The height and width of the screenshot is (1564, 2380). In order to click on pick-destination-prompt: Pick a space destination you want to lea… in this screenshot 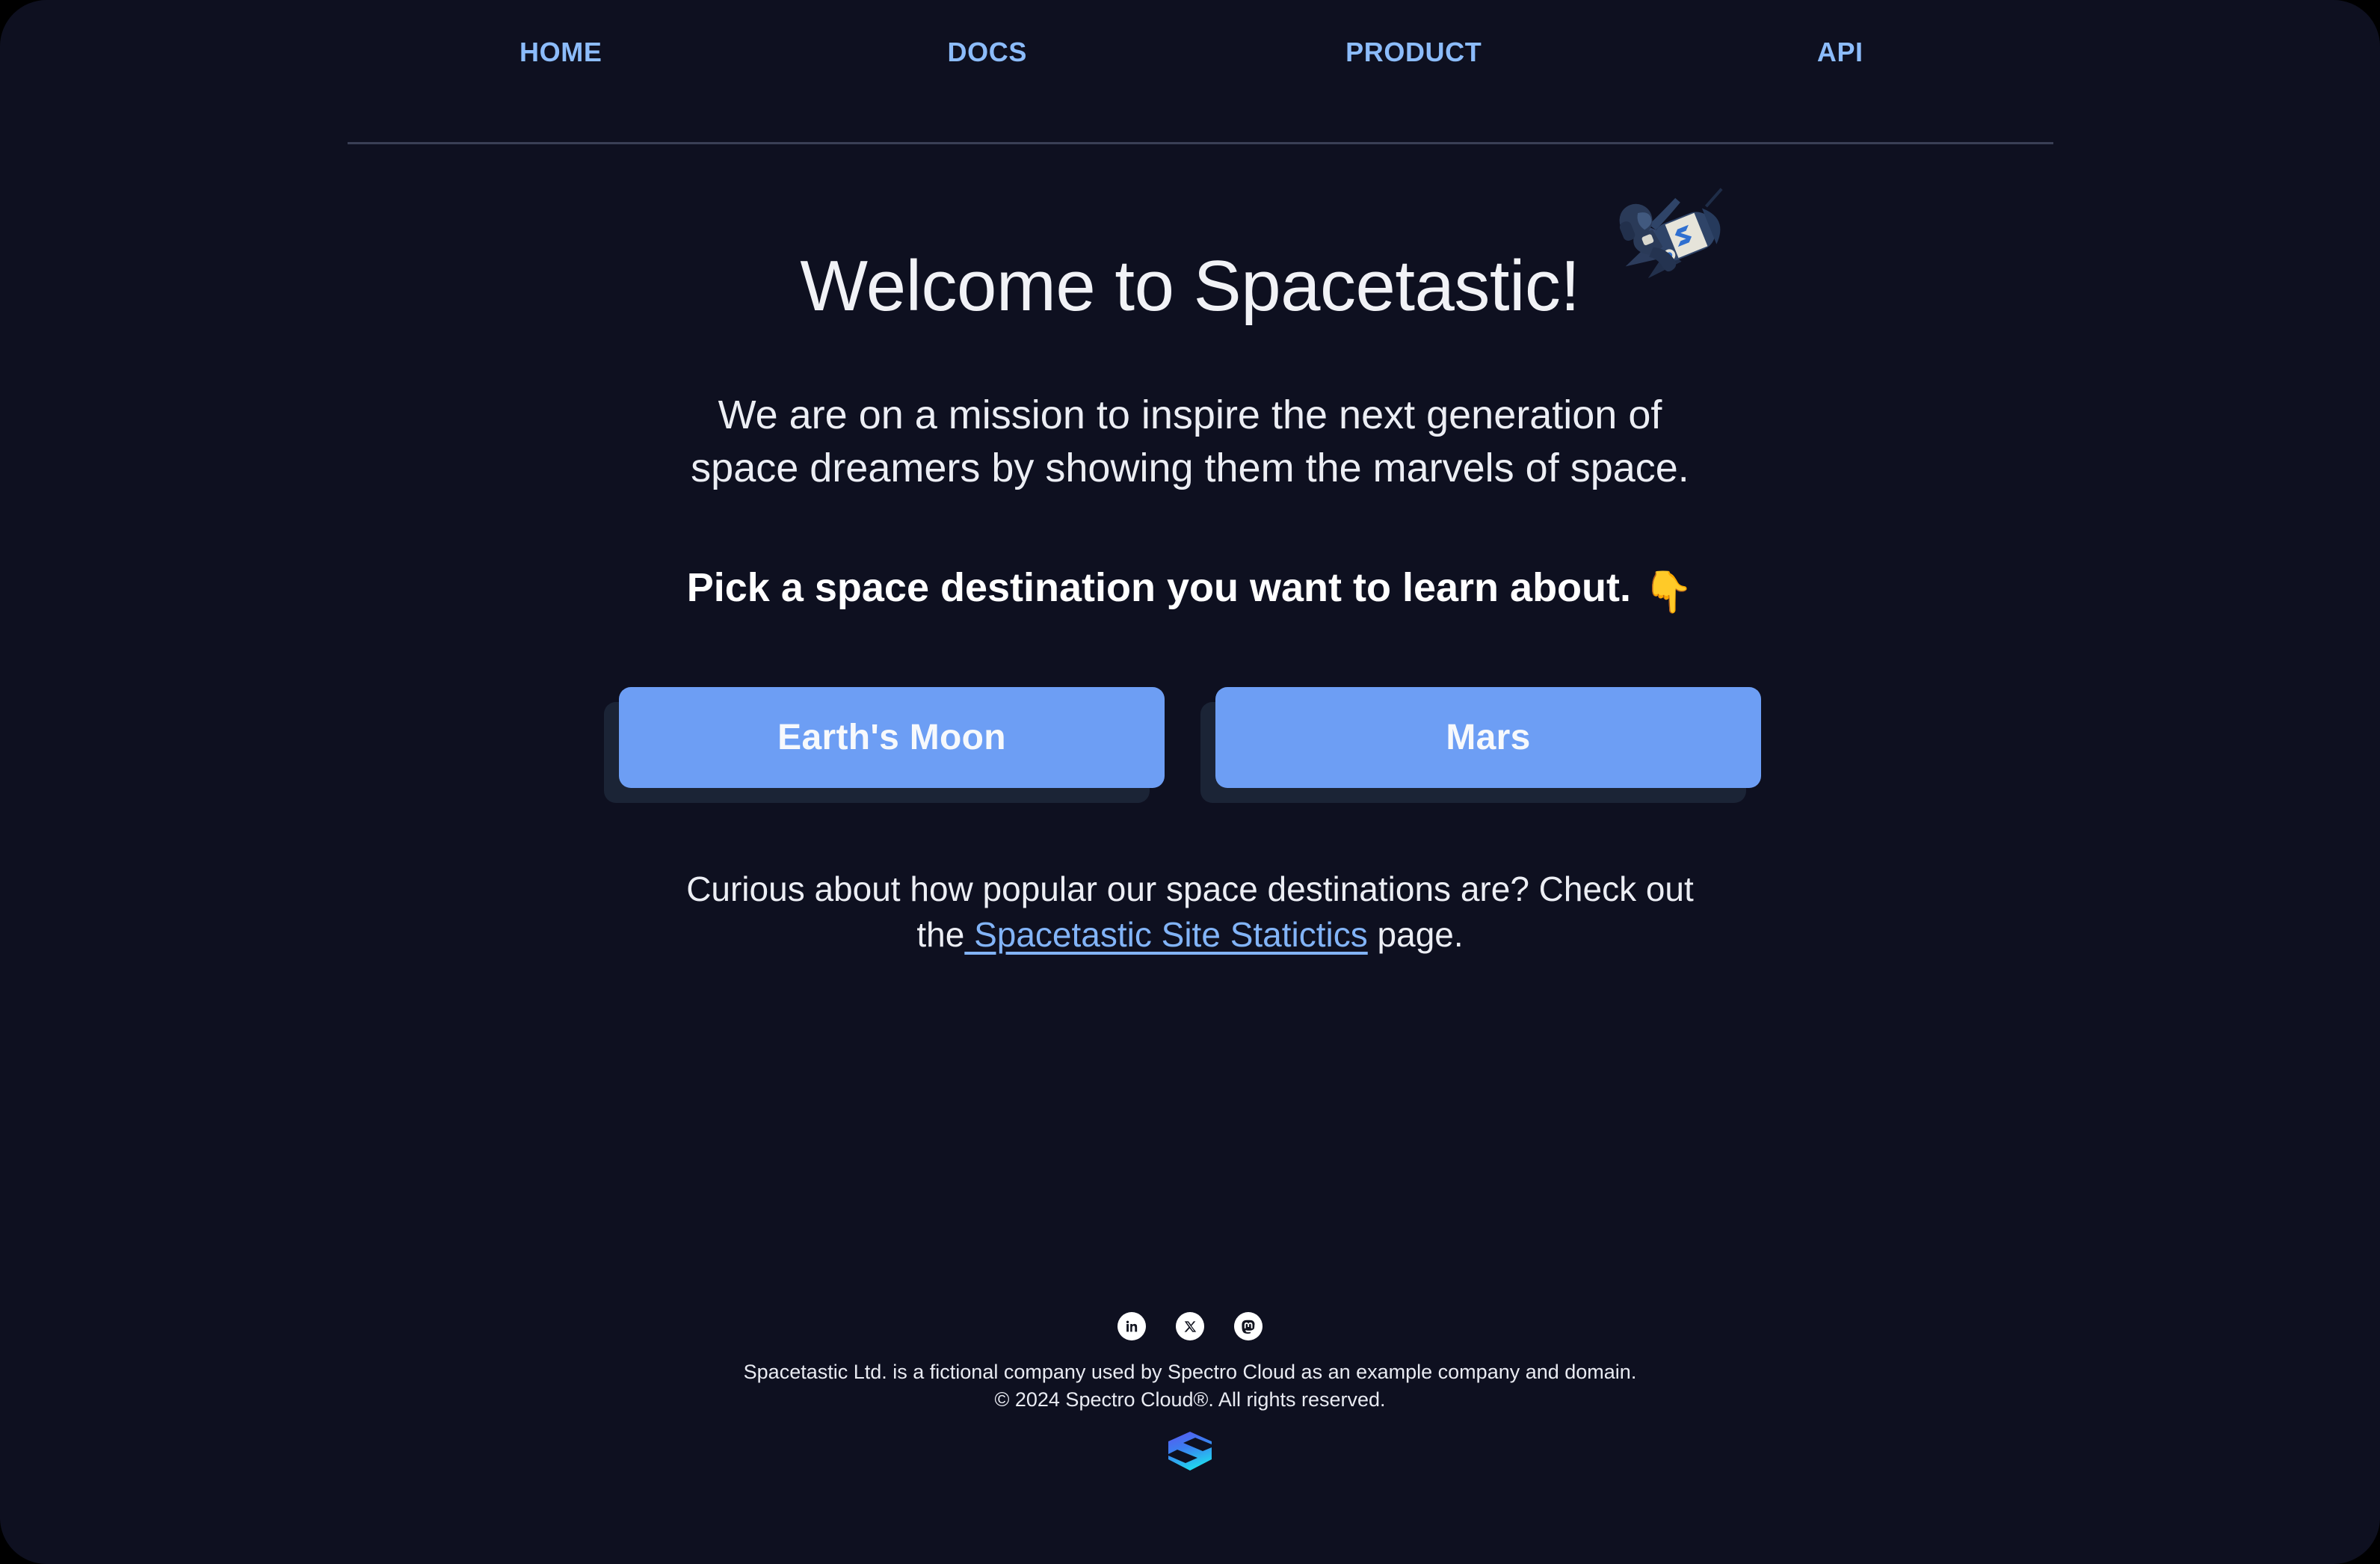, I will do `click(1190, 591)`.